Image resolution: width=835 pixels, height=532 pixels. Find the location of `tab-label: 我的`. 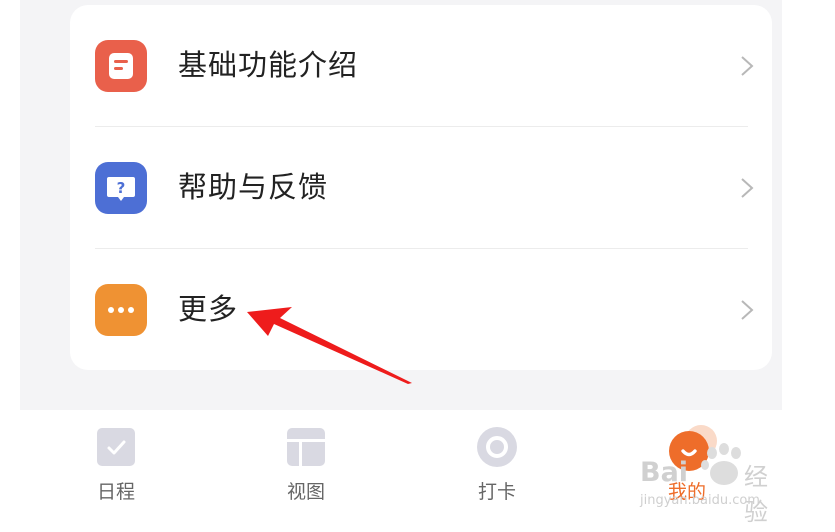

tab-label: 我的 is located at coordinates (686, 492).